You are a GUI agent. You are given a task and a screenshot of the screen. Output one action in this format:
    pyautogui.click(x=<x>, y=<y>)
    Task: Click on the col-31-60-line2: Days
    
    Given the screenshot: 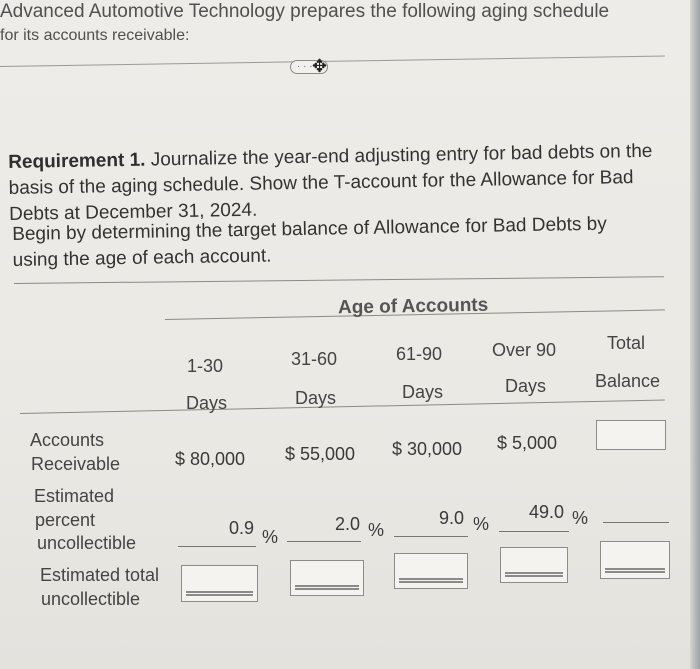 What is the action you would take?
    pyautogui.click(x=316, y=398)
    